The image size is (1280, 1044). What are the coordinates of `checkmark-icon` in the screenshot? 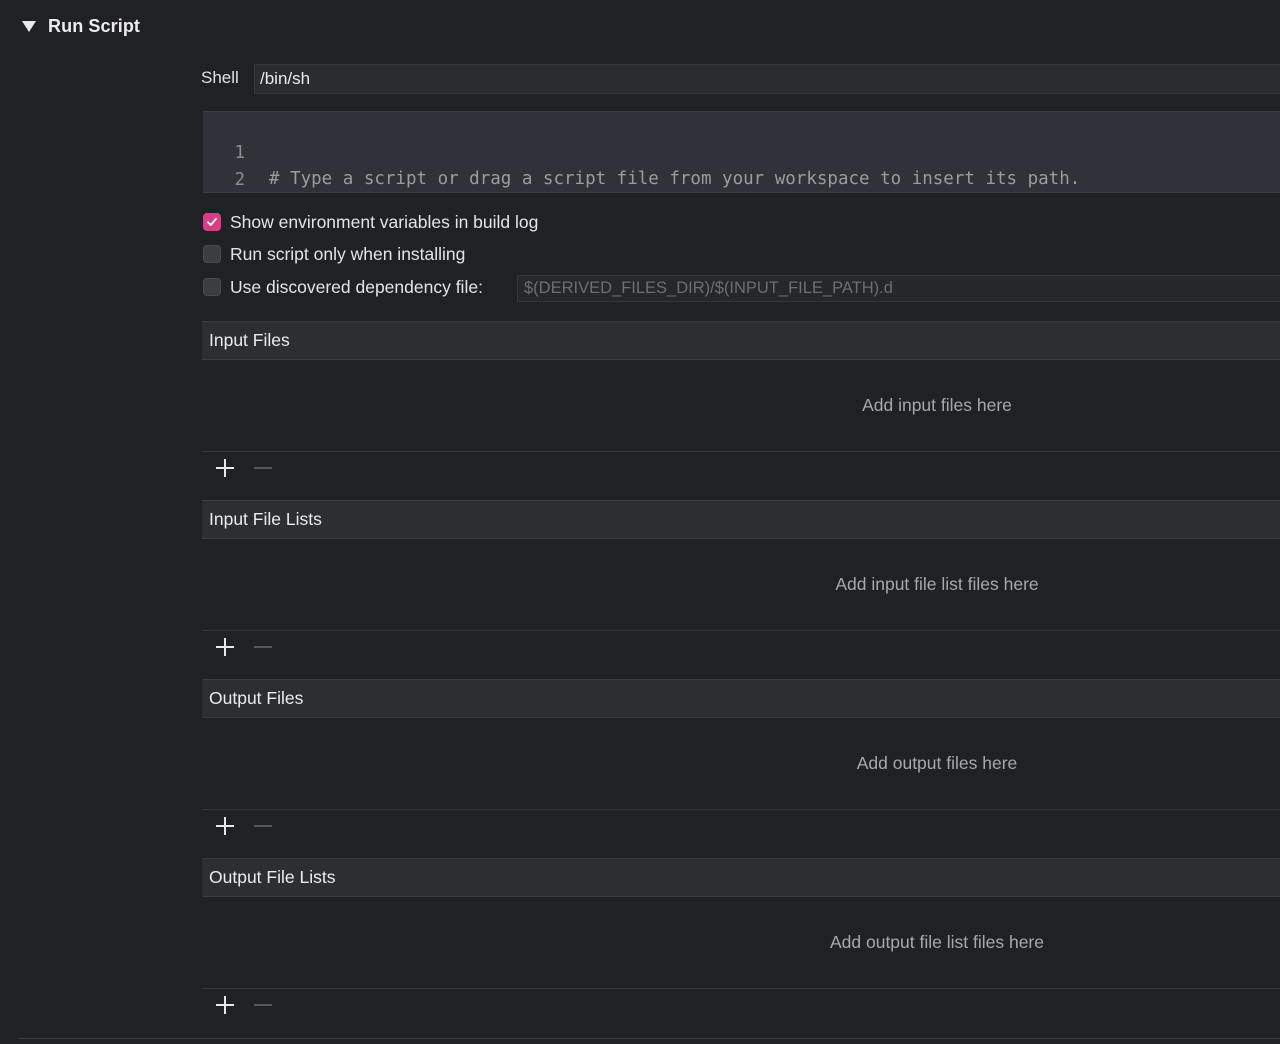 It's located at (212, 221).